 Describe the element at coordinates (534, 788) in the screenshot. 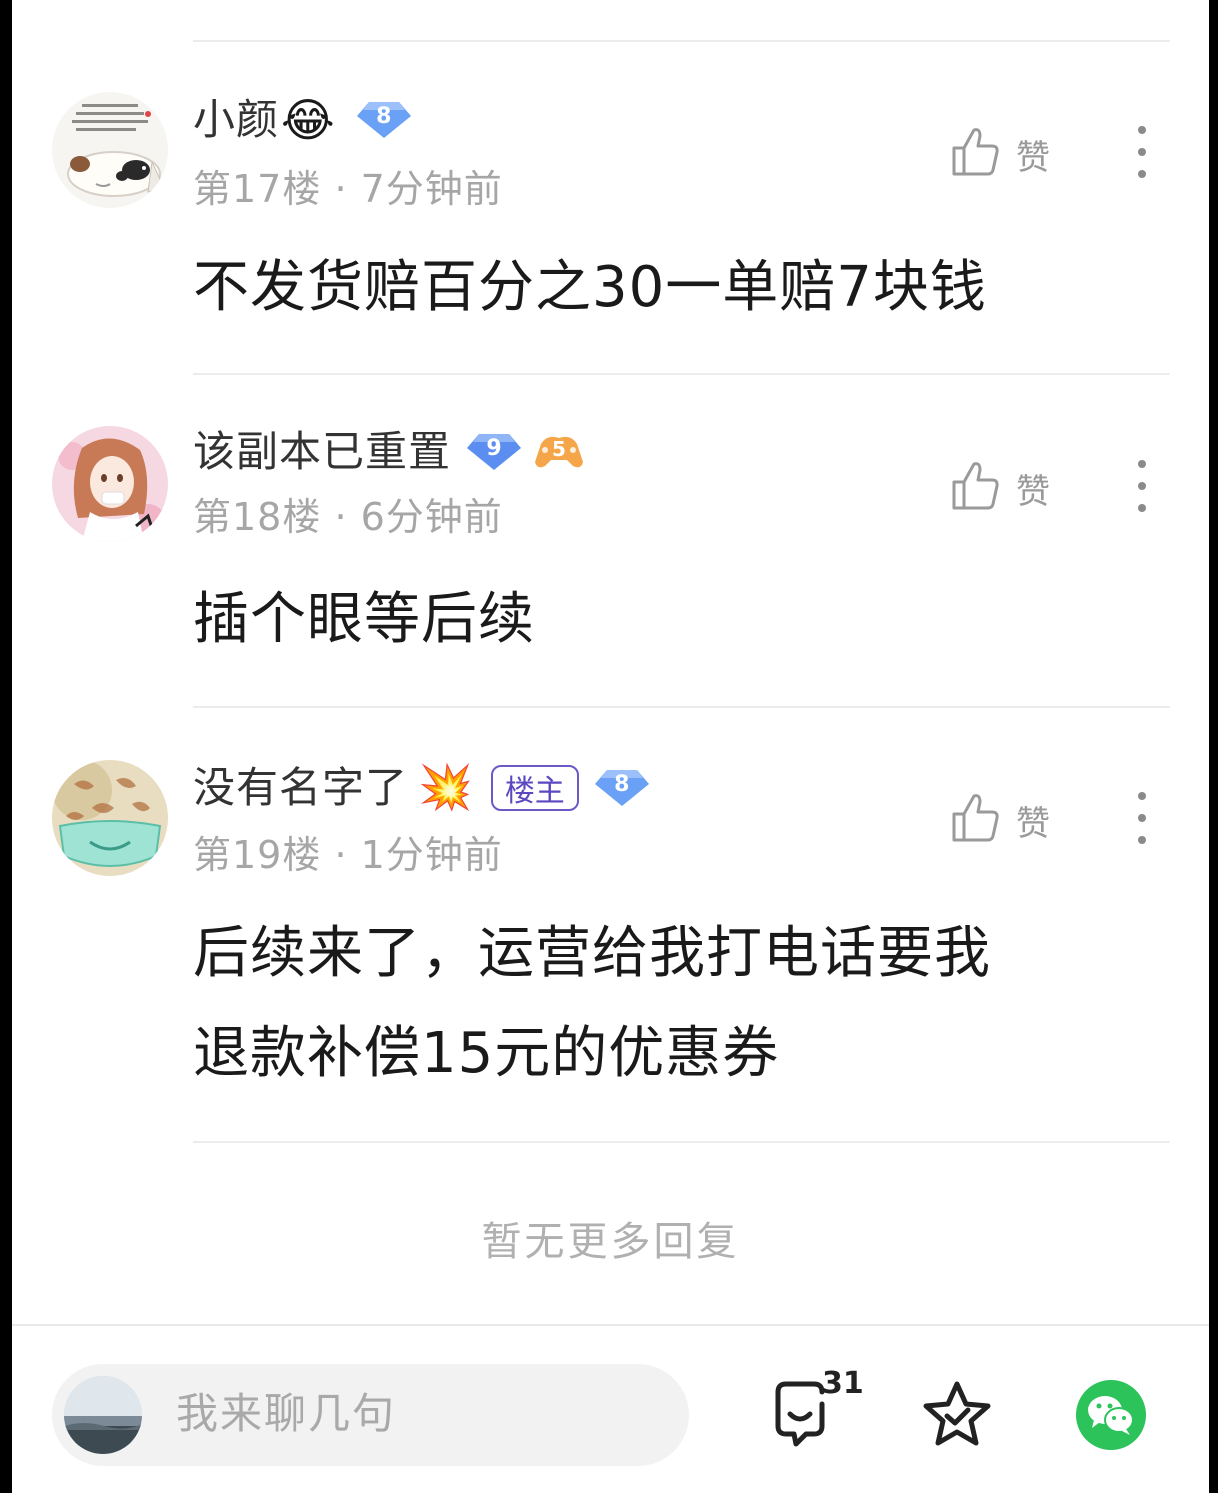

I see `owner-badge: 楼主` at that location.